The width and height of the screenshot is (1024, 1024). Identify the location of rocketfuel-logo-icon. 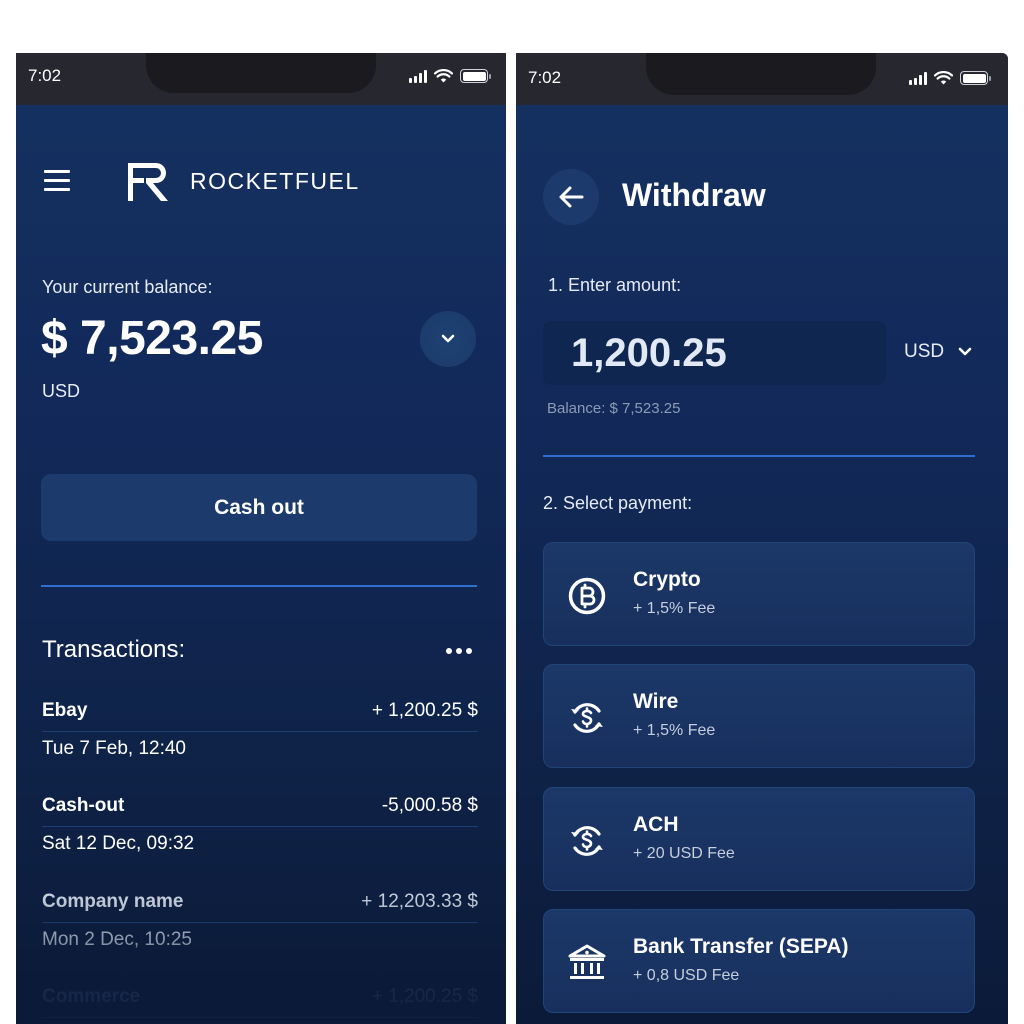
(148, 182).